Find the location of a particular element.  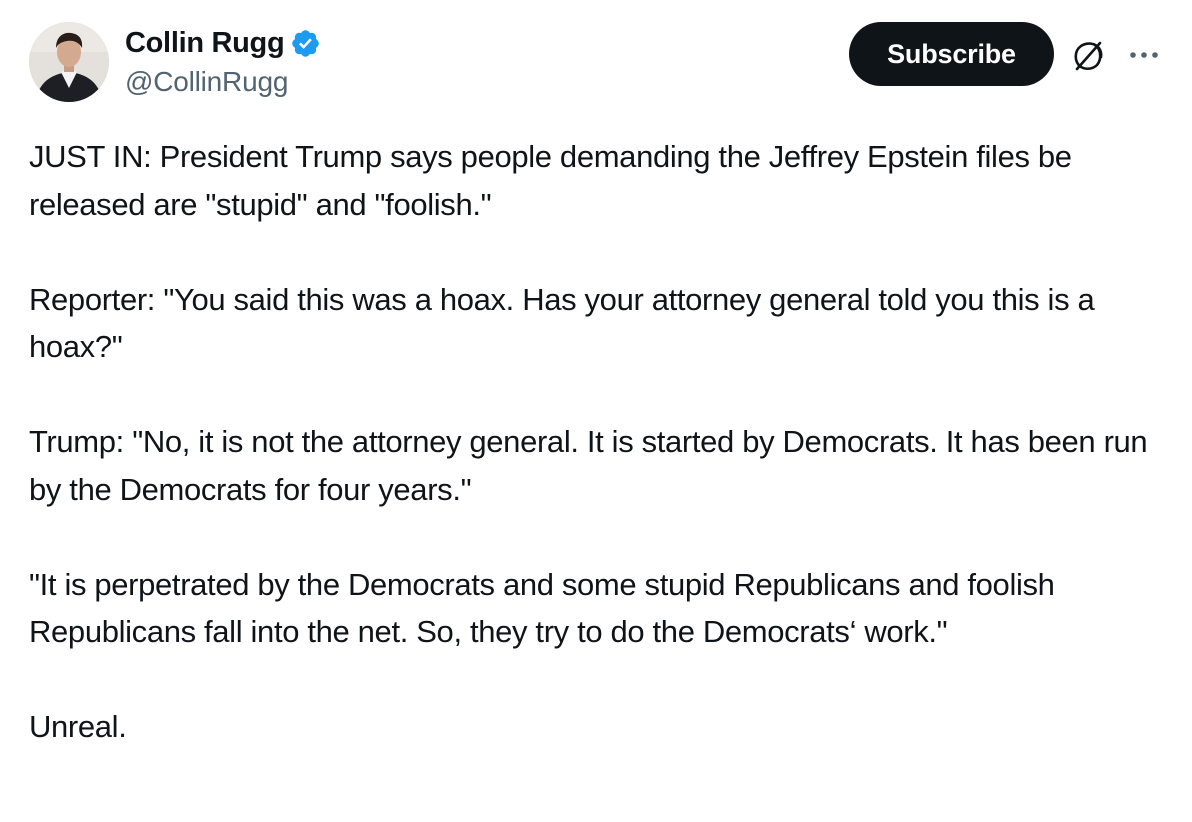

tweet-paragraph: Unreal. is located at coordinates (78, 726).